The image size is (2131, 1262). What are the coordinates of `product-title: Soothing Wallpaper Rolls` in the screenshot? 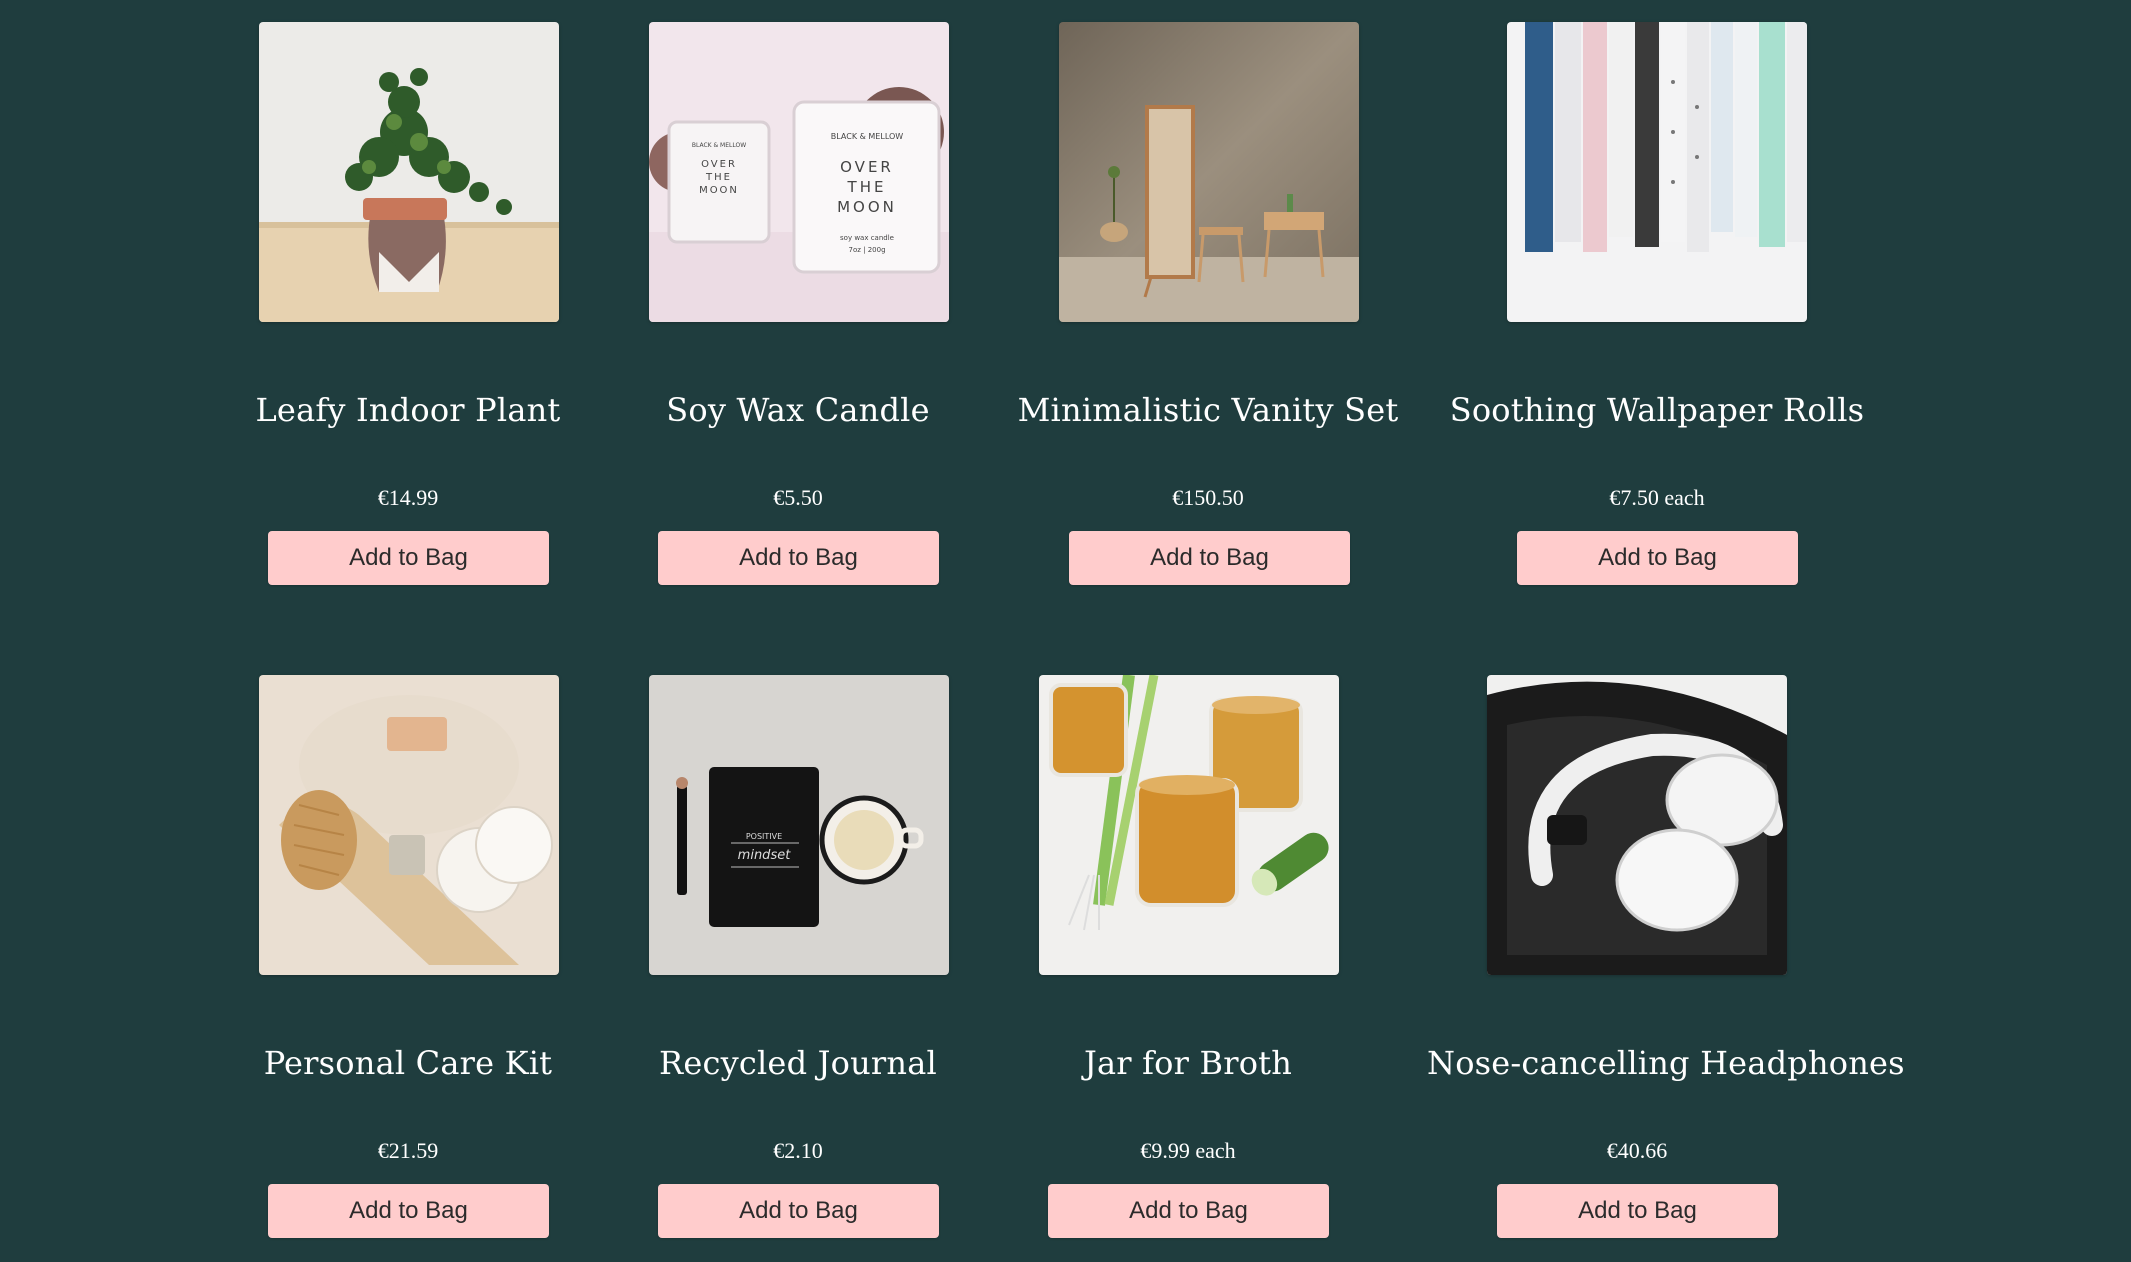 It's located at (1657, 410).